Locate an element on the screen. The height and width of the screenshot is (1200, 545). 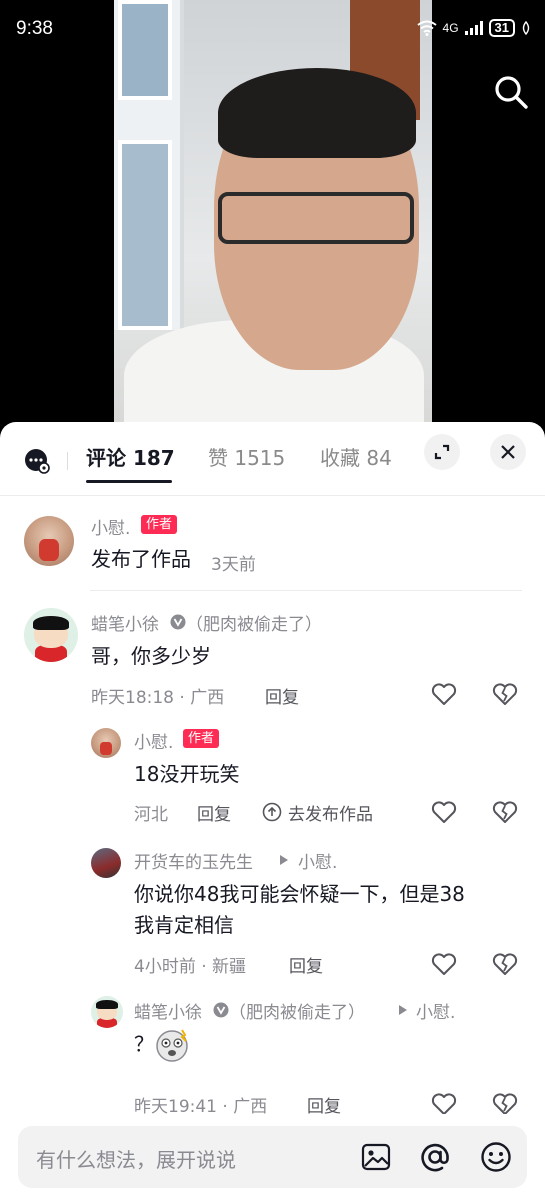
comment-text: 哥，你多少岁 is located at coordinates (151, 656).